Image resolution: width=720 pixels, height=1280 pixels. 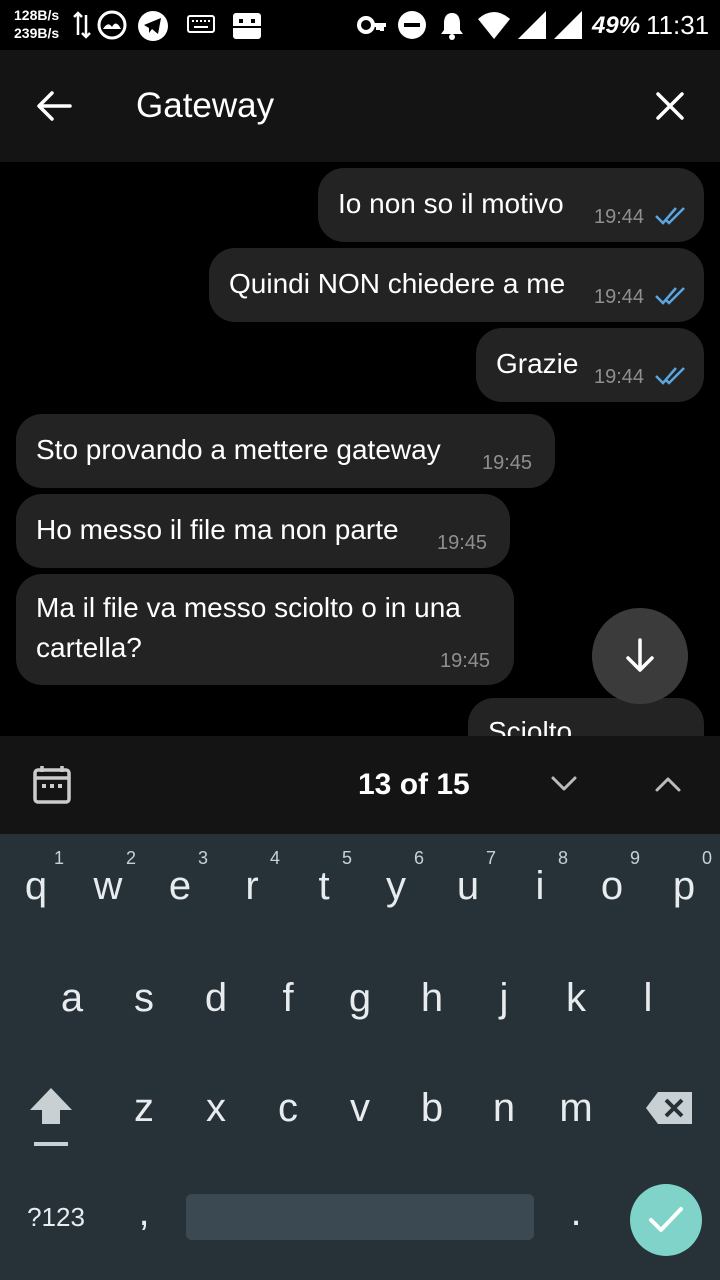 I want to click on message-bubble: Quindi NON chiedere a me 19:44, so click(x=456, y=285).